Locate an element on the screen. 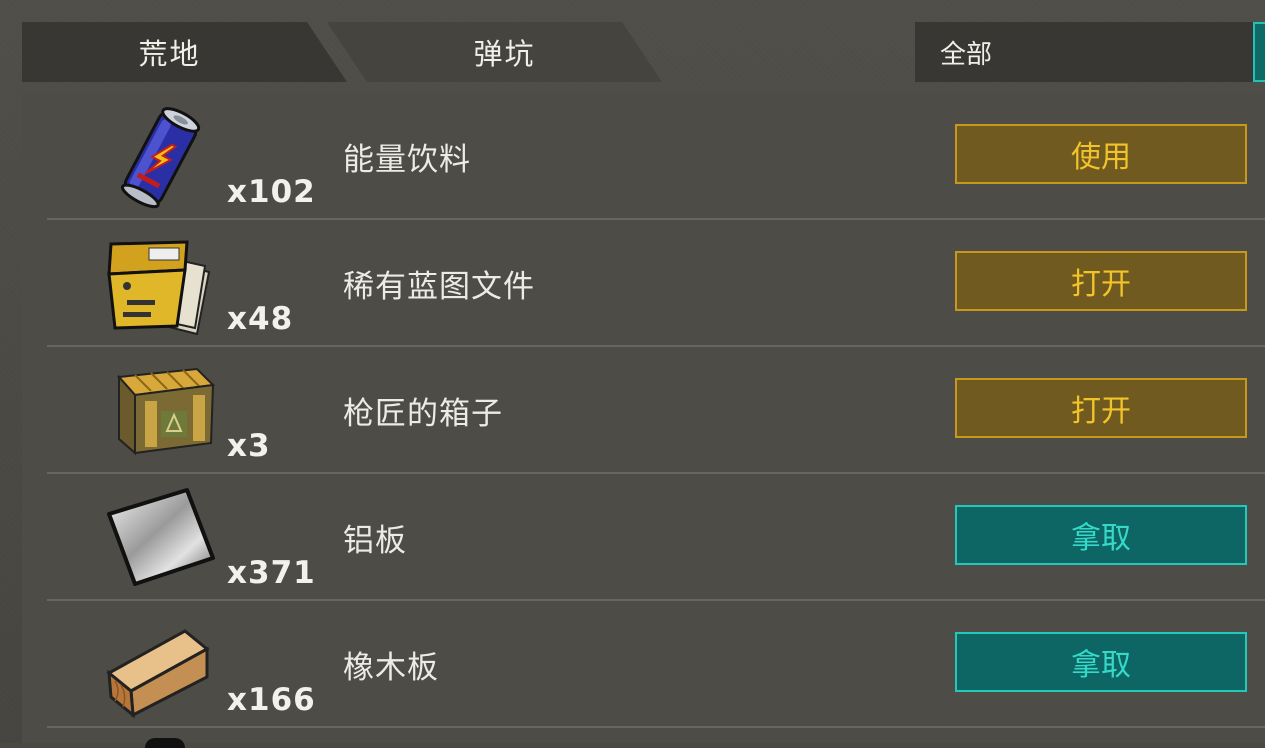 The image size is (1265, 748). tab-wasteland-label: 荒地 is located at coordinates (169, 54).